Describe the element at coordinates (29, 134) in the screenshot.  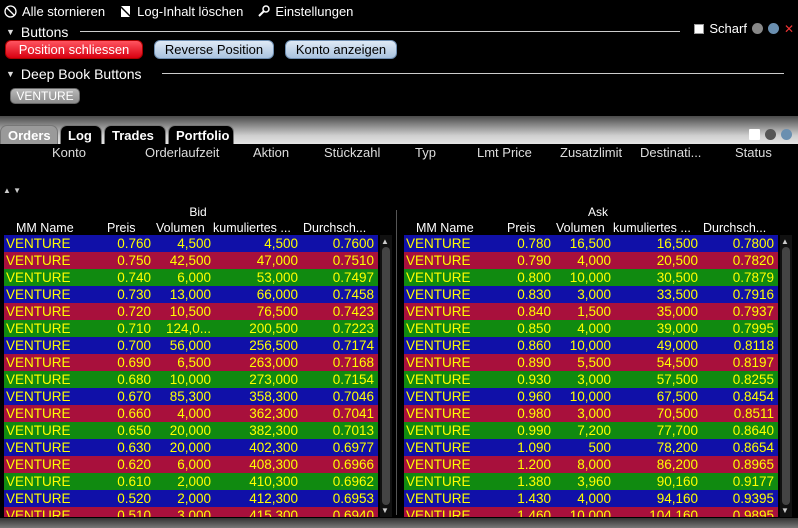
I see `tab-orders: Orders` at that location.